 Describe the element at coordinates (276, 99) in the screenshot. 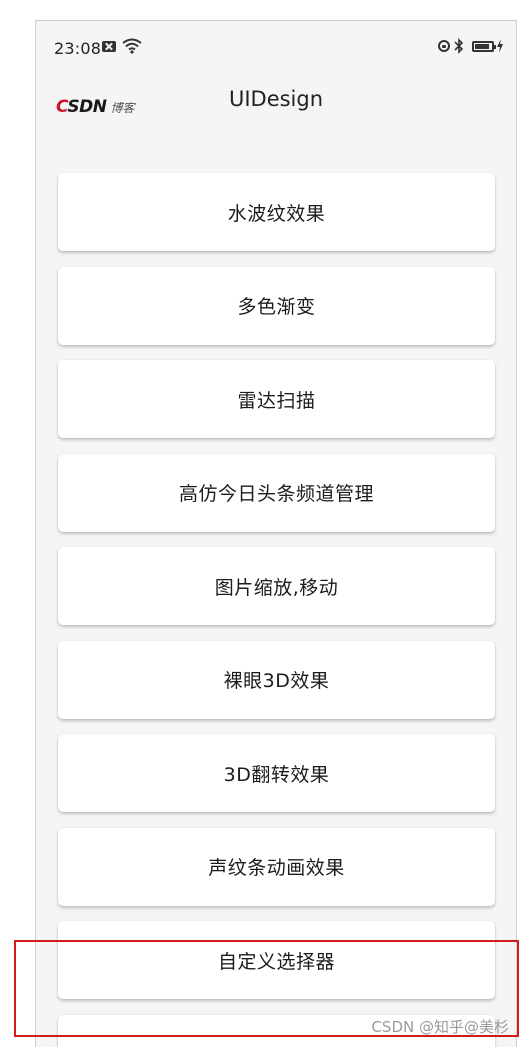

I see `app-title: UIDesign` at that location.